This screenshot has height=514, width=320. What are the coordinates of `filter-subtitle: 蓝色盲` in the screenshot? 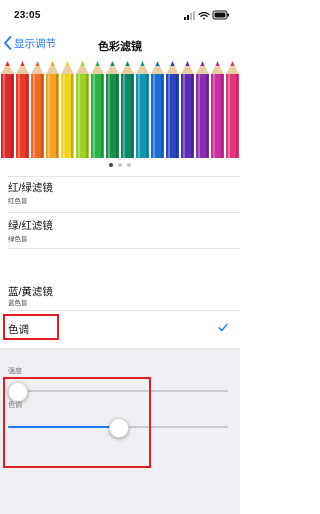 It's located at (18, 303).